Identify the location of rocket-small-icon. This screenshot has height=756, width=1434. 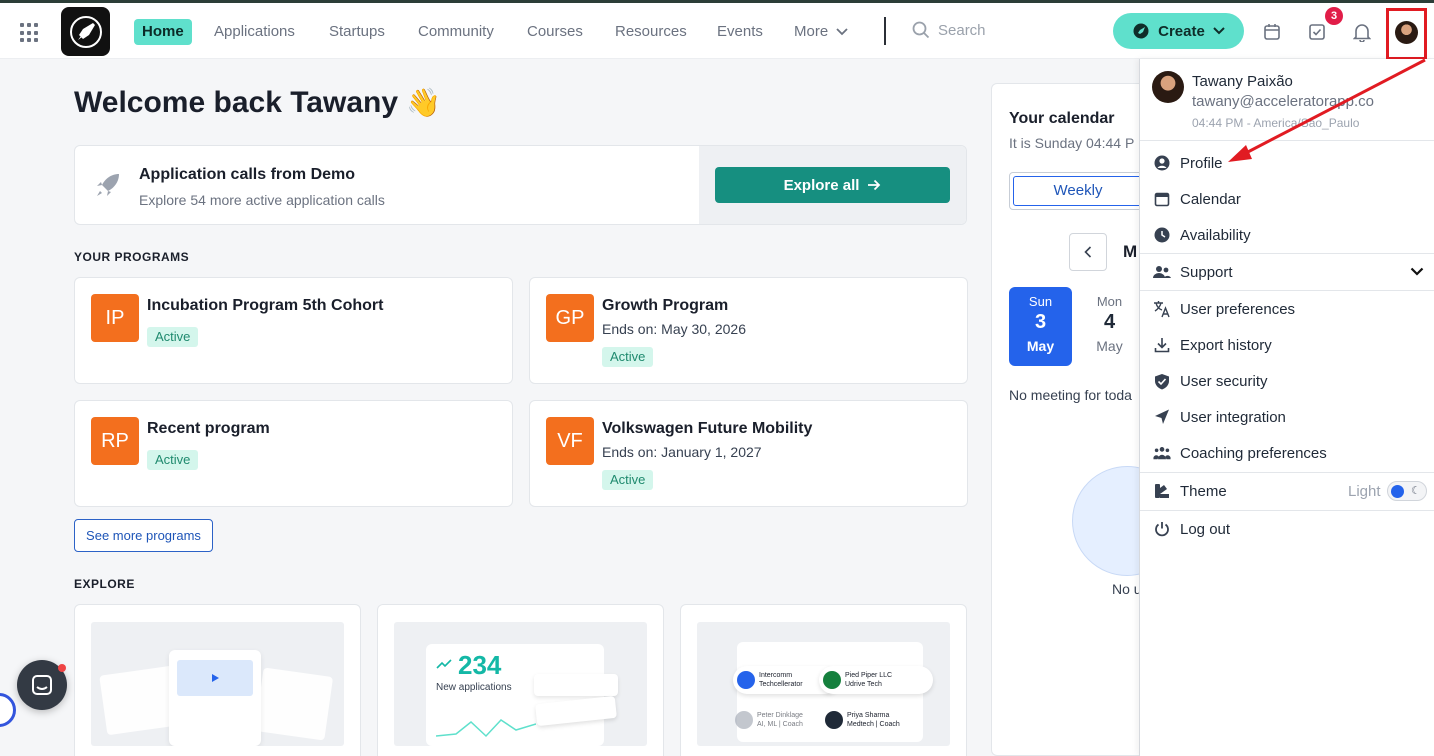
(1141, 31).